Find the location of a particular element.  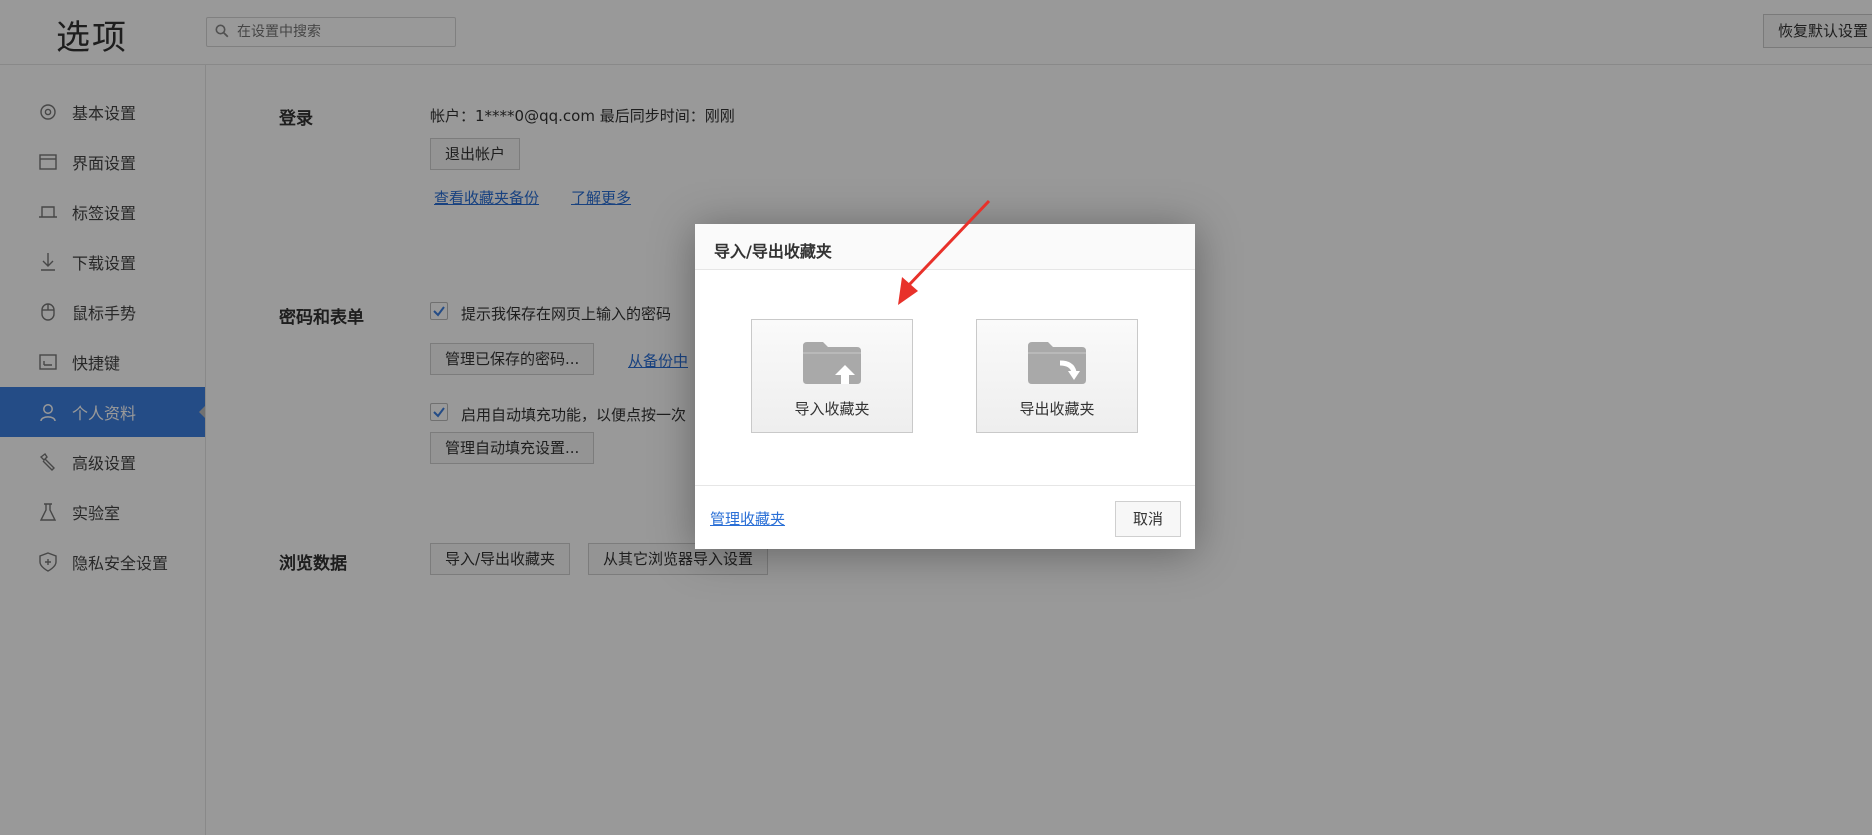

export-bookmarks-button: 导出收藏夹 is located at coordinates (1057, 376).